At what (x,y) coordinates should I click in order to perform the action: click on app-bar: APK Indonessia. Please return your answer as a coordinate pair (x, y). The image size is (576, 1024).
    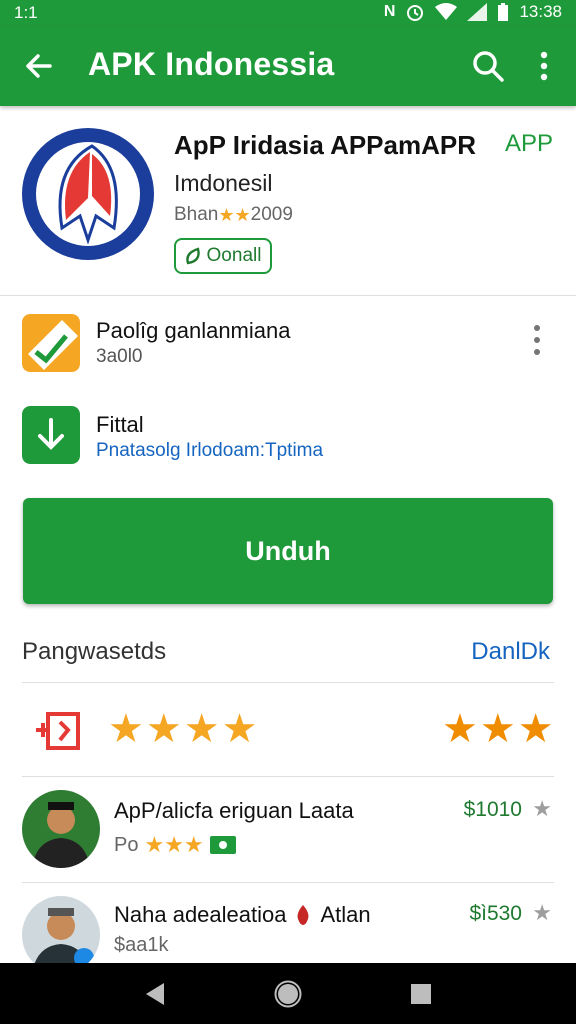
    Looking at the image, I should click on (288, 66).